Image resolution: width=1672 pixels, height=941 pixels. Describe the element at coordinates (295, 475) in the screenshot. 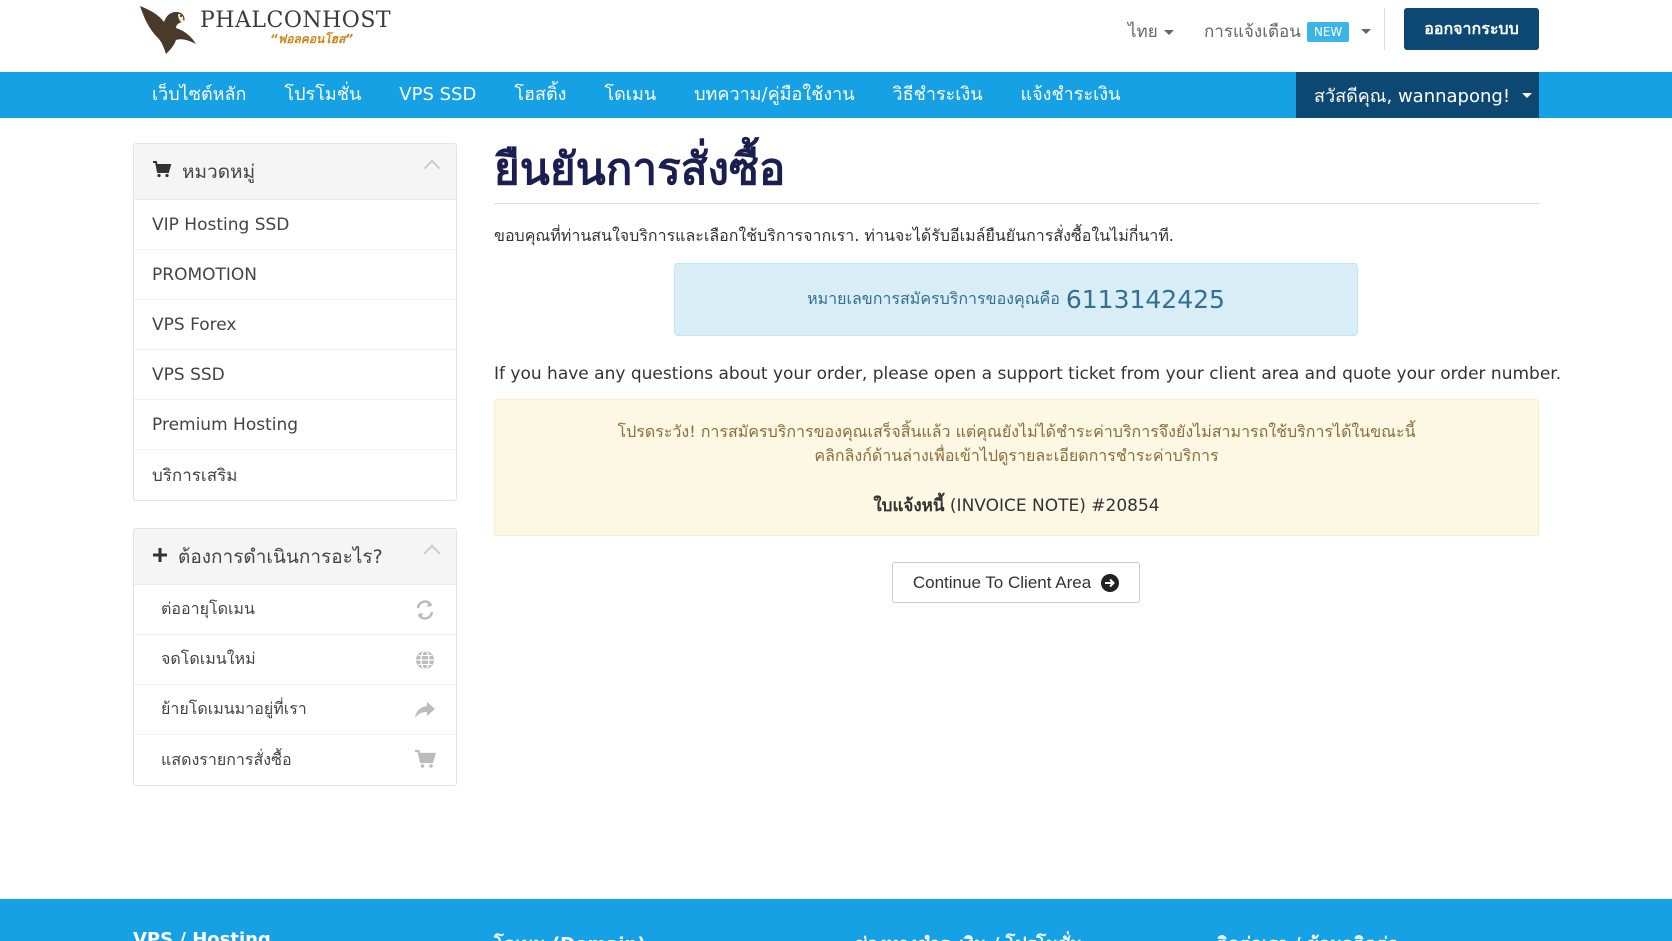

I see `category-item: บริการเสริม` at that location.